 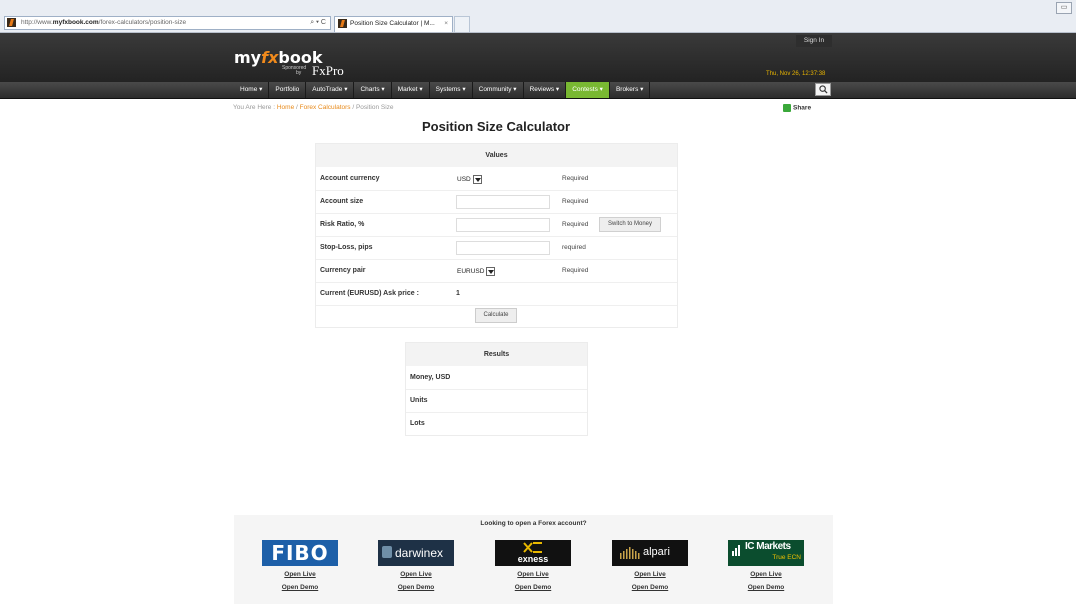 I want to click on results-panel: Results Money, USD Units Lots, so click(x=496, y=389).